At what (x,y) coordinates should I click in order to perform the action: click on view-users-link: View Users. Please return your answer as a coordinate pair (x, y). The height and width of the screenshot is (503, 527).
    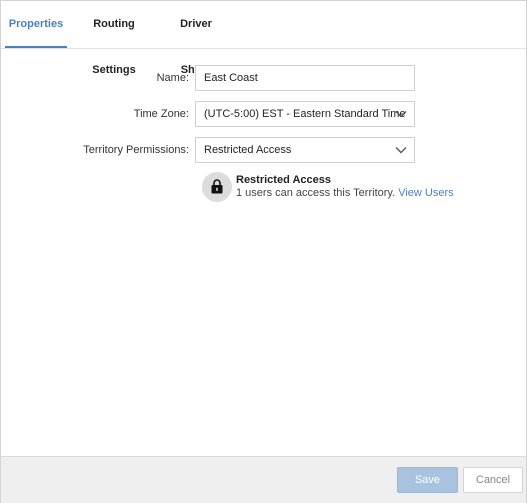
    Looking at the image, I should click on (425, 193).